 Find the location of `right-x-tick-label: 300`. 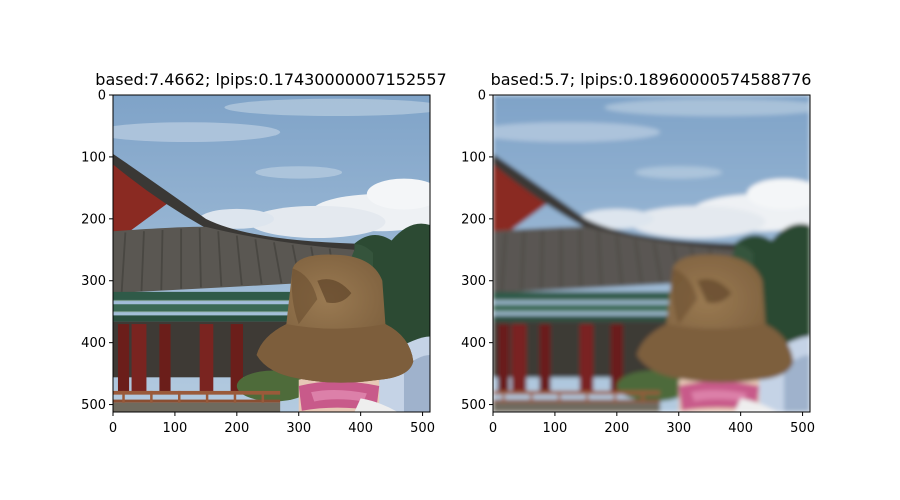

right-x-tick-label: 300 is located at coordinates (678, 428).